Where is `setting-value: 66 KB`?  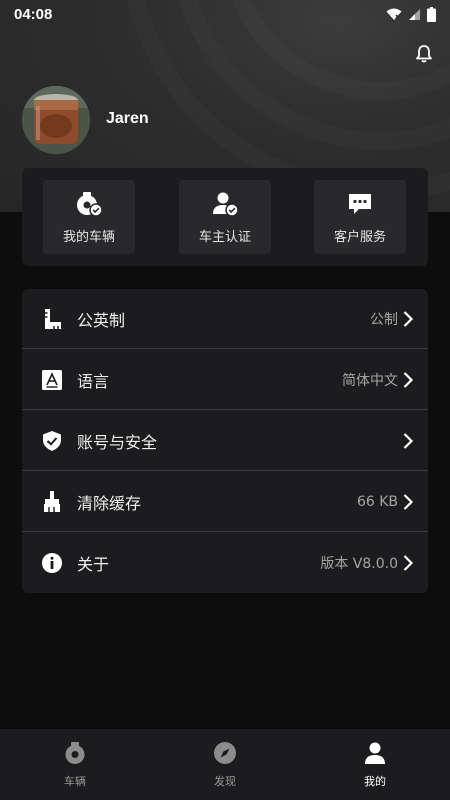 setting-value: 66 KB is located at coordinates (377, 501).